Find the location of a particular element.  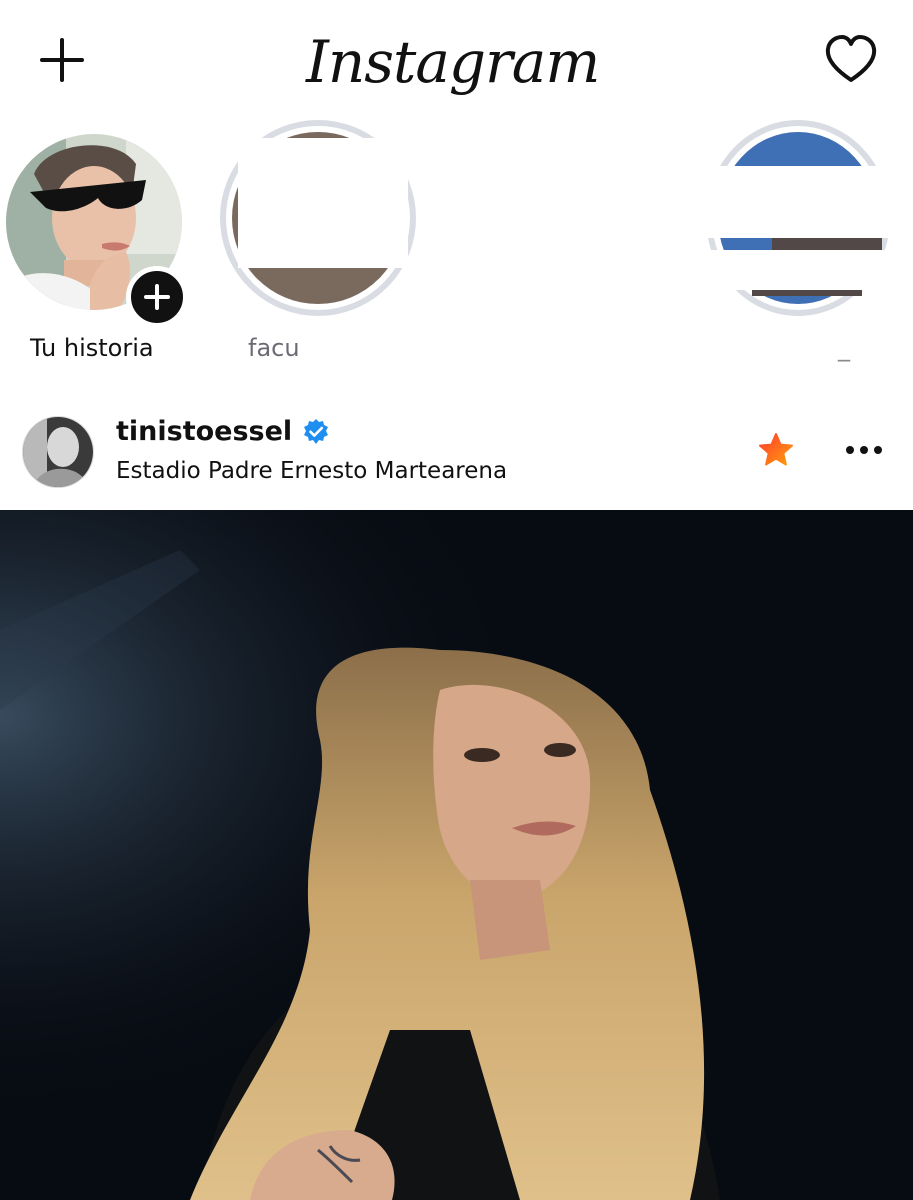

activity-button is located at coordinates (851, 59).